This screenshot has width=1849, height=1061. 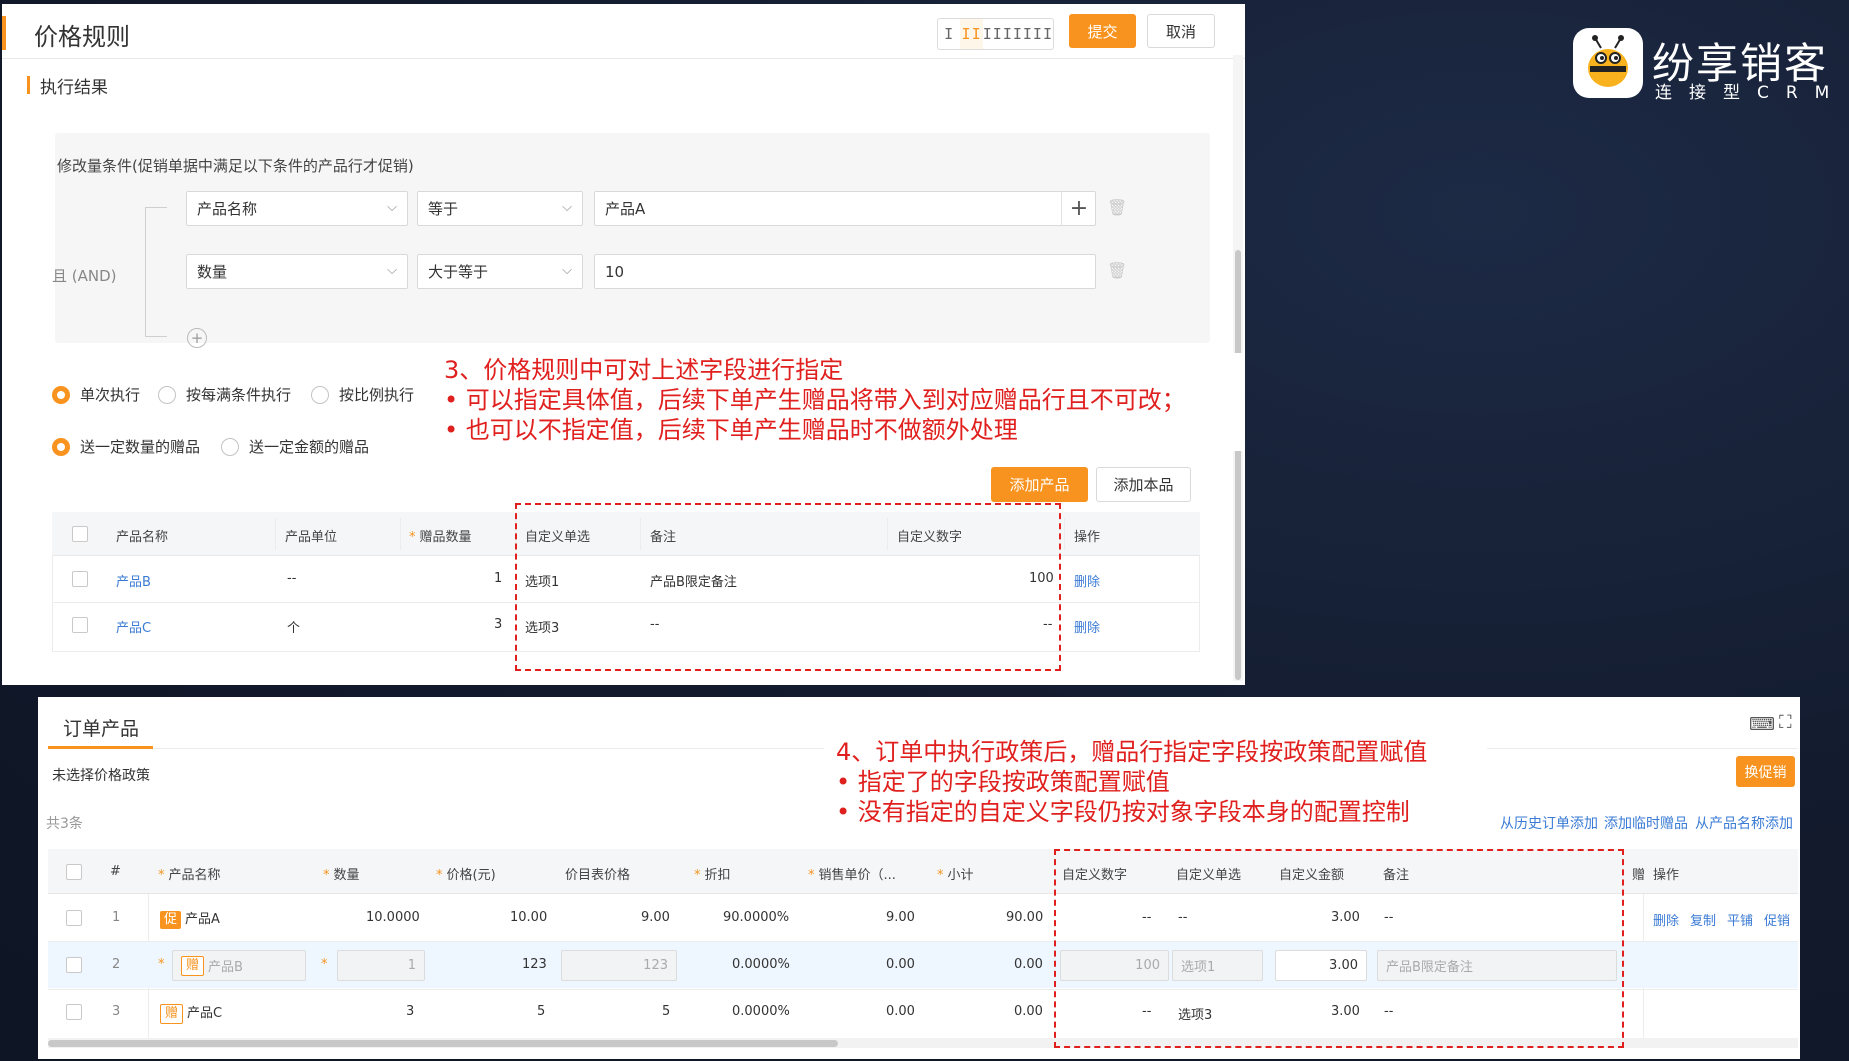 What do you see at coordinates (971, 34) in the screenshot?
I see `layout-2-col-button: II` at bounding box center [971, 34].